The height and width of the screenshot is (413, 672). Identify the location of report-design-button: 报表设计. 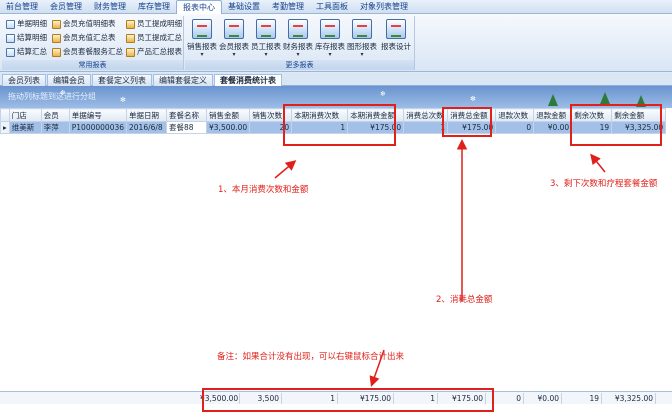
(396, 38).